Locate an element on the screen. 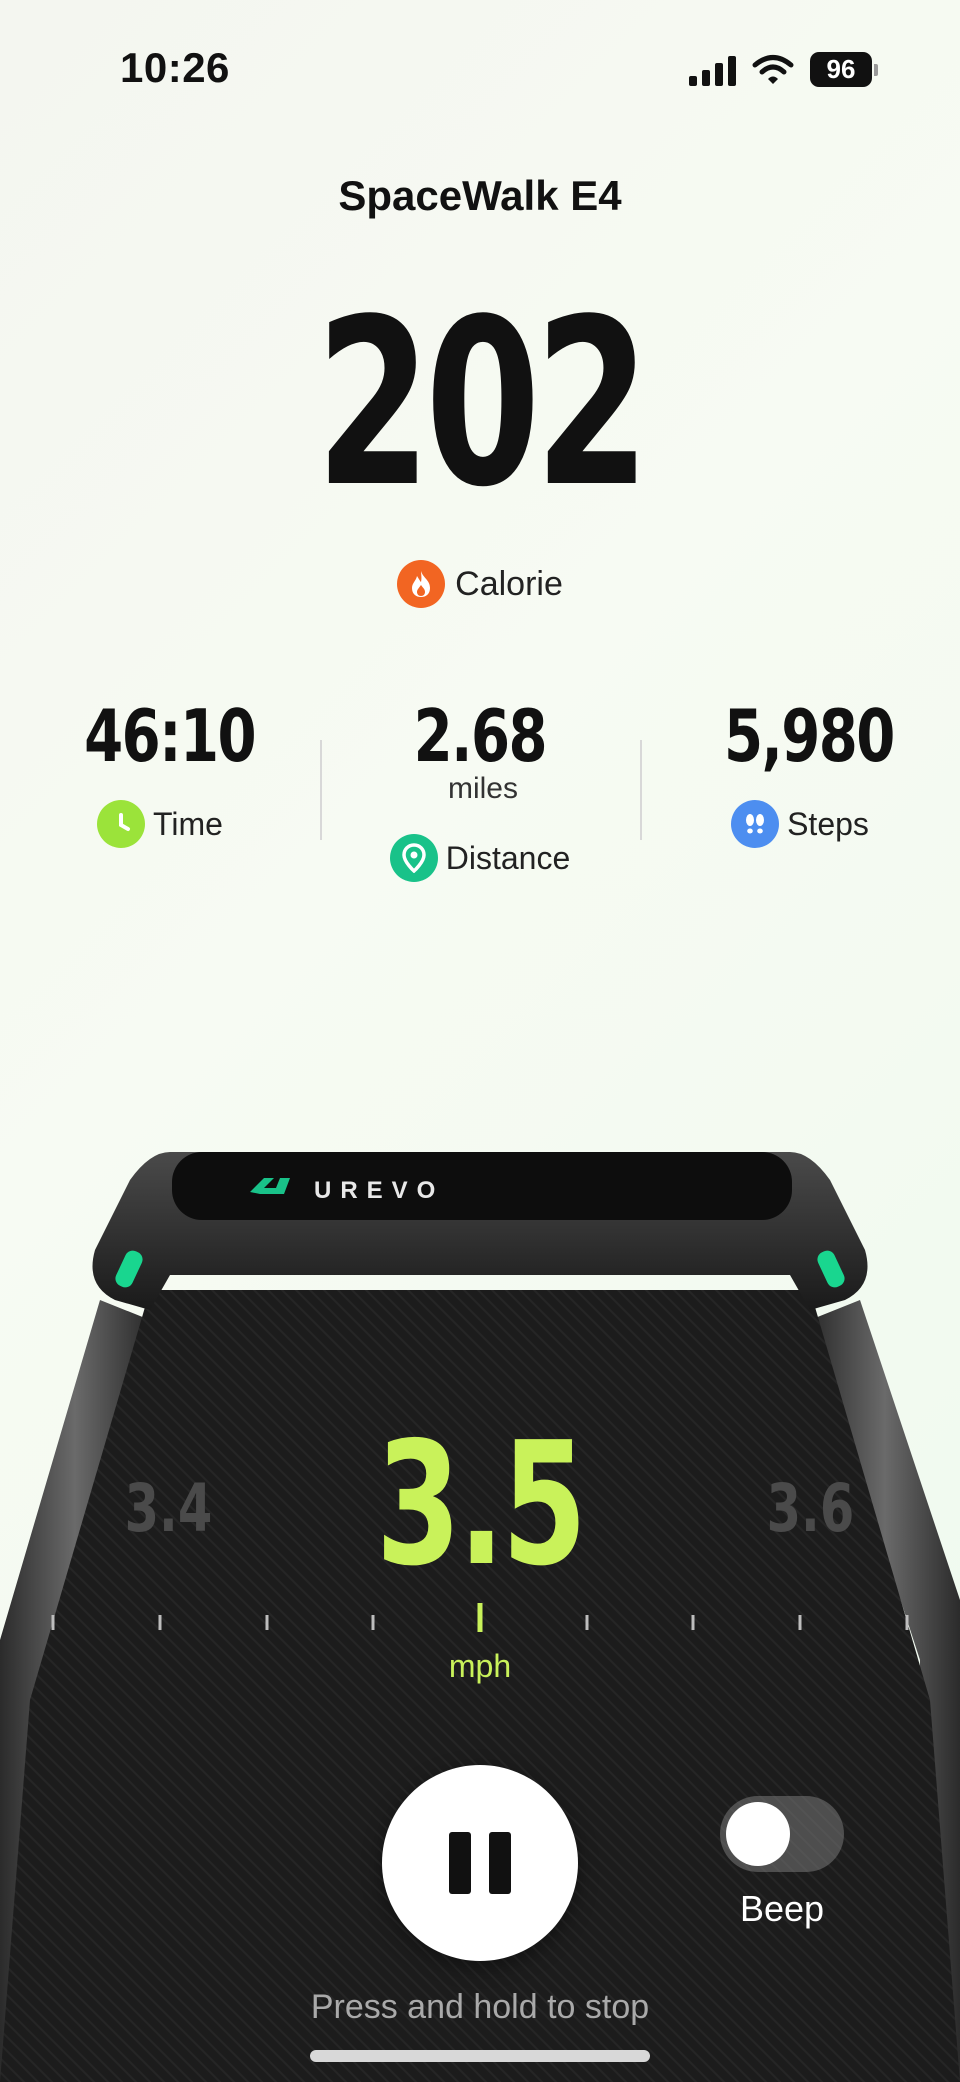  speed-unit: mph is located at coordinates (480, 1666).